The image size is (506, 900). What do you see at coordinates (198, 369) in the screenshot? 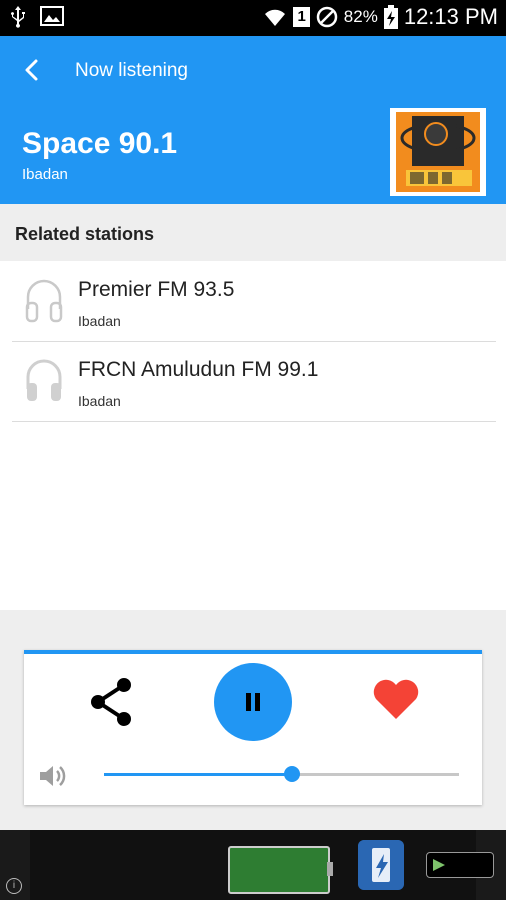
I see `related-station-name: FRCN Amuludun FM 99.1` at bounding box center [198, 369].